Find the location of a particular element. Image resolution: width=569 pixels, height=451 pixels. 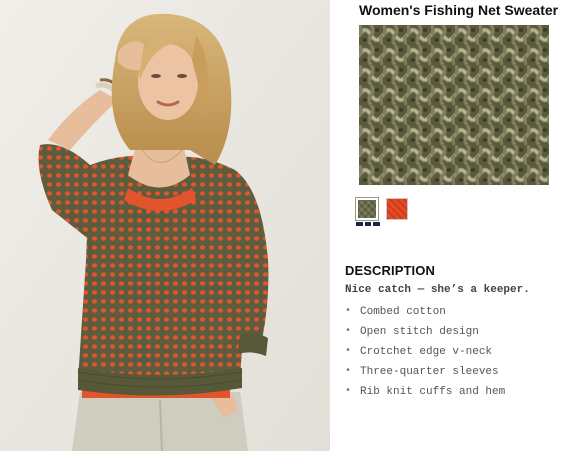

feature-item: • Three-quarter sleeves is located at coordinates (425, 375).